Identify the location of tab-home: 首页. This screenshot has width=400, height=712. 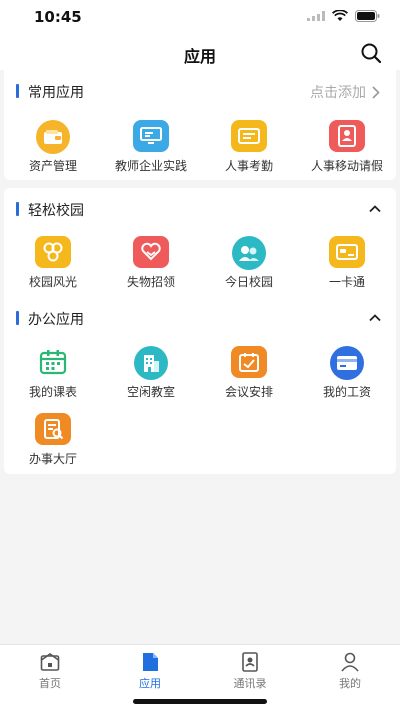
(50, 669).